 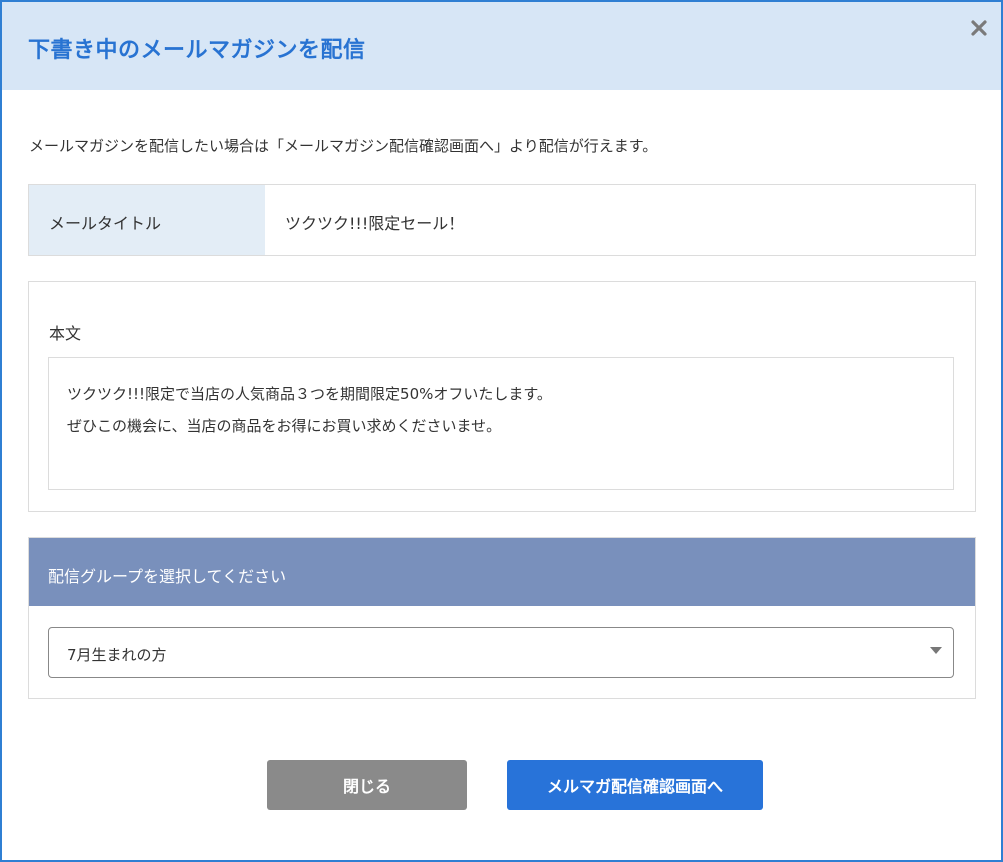 I want to click on confirm-delivery-button: メルマガ配信確認画面へ, so click(x=635, y=785).